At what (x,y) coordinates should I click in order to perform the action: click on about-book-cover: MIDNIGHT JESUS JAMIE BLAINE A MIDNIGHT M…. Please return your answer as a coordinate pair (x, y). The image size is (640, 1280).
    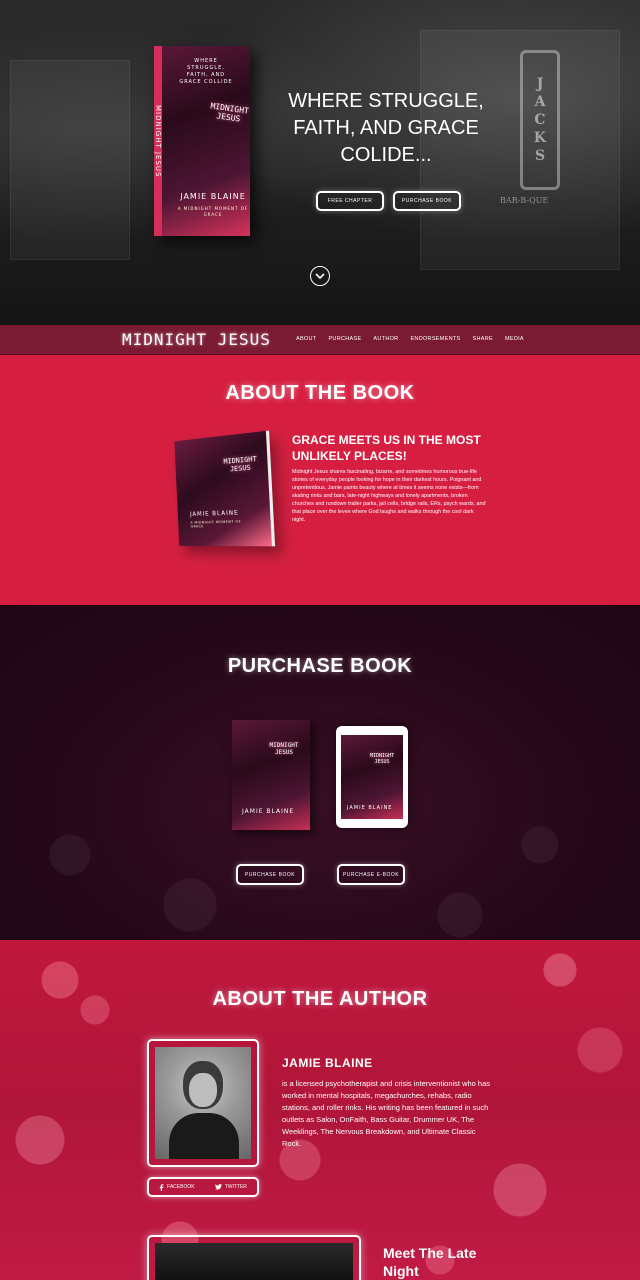
    Looking at the image, I should click on (225, 488).